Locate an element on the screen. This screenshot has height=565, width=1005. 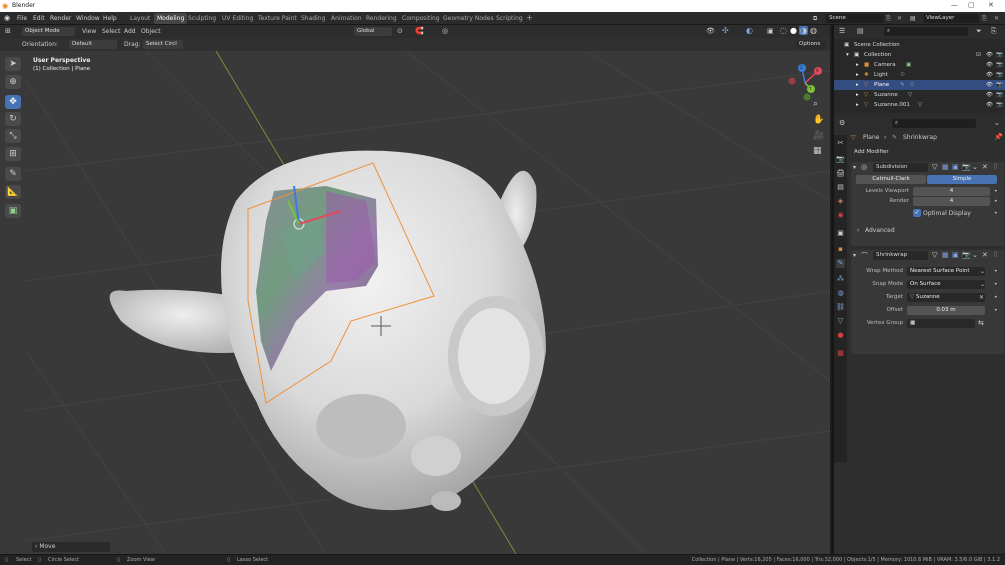
rendered-shading-icon: ◍ is located at coordinates (813, 30).